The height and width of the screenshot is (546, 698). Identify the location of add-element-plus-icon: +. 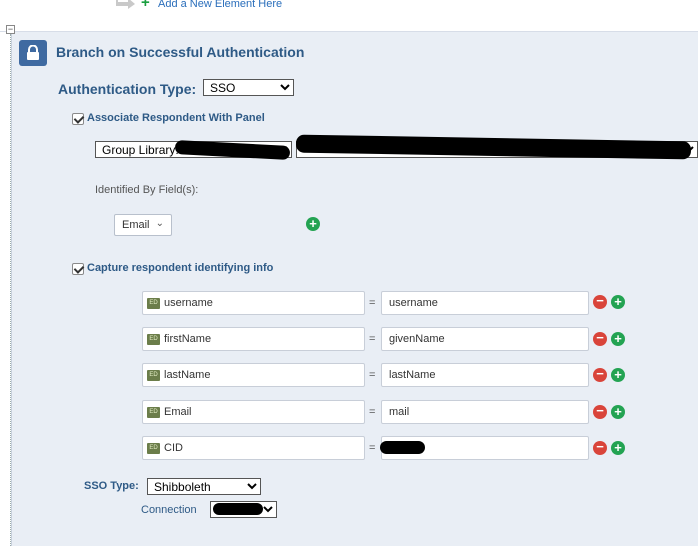
(145, 5).